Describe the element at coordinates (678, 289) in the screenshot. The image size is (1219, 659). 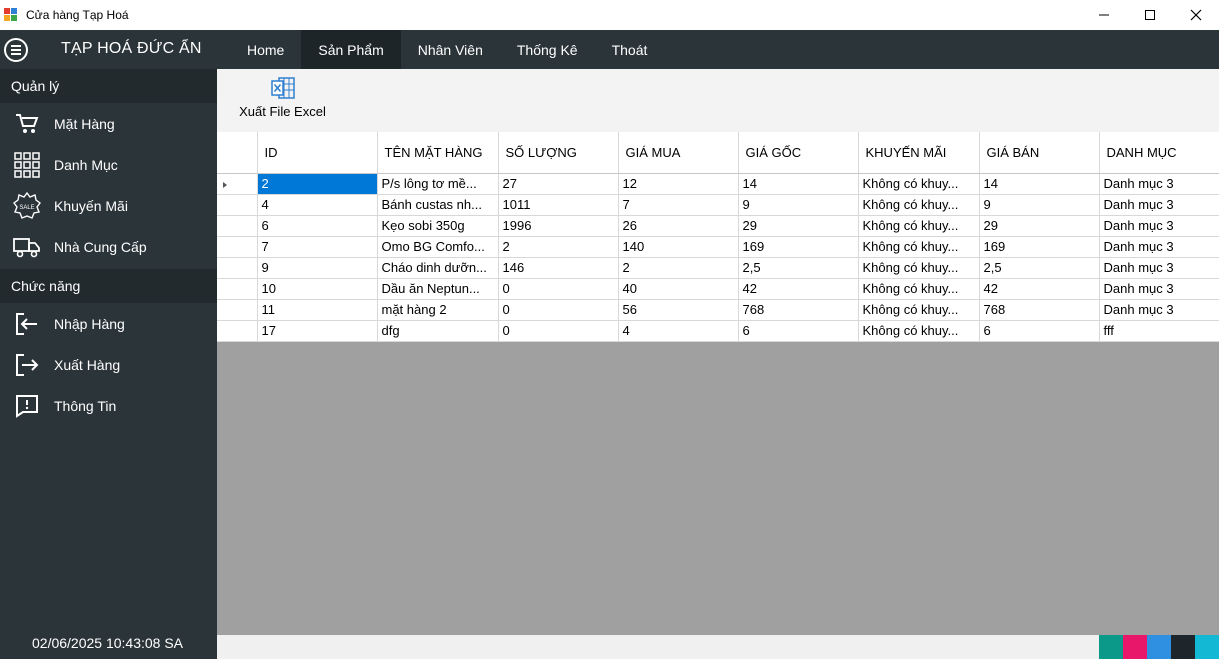
I see `table-cell: 40` at that location.